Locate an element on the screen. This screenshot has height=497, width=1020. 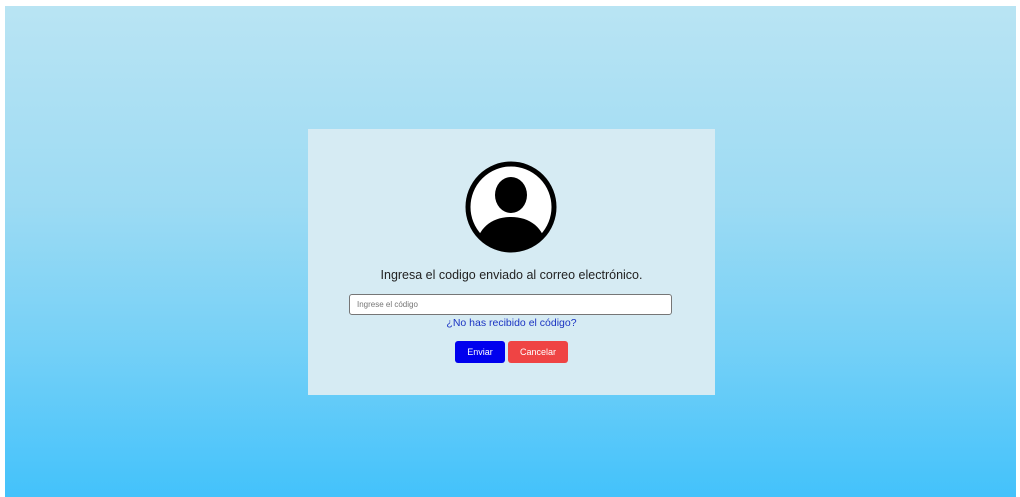
verification-code-input is located at coordinates (510, 304).